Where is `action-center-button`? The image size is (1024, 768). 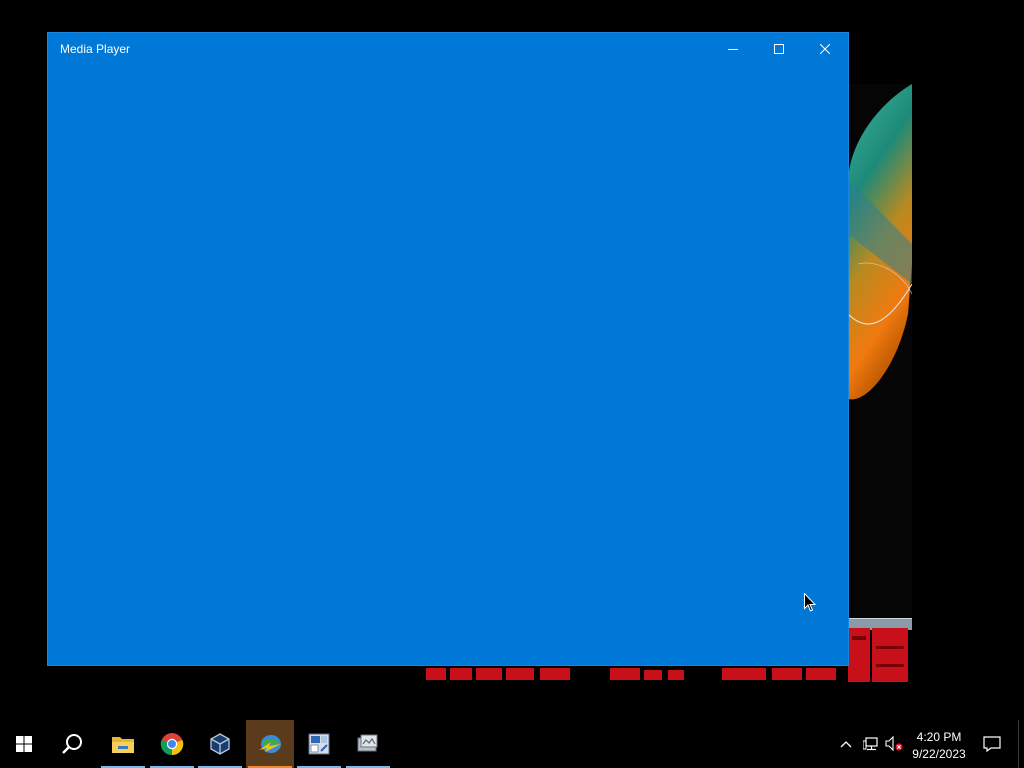 action-center-button is located at coordinates (992, 744).